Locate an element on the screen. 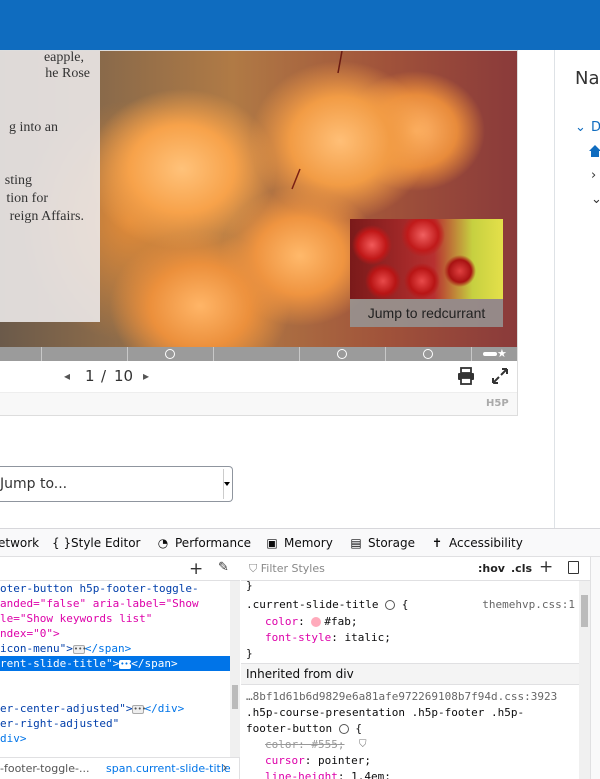 The width and height of the screenshot is (600, 779). markup-line: ndex="0"> is located at coordinates (115, 633).